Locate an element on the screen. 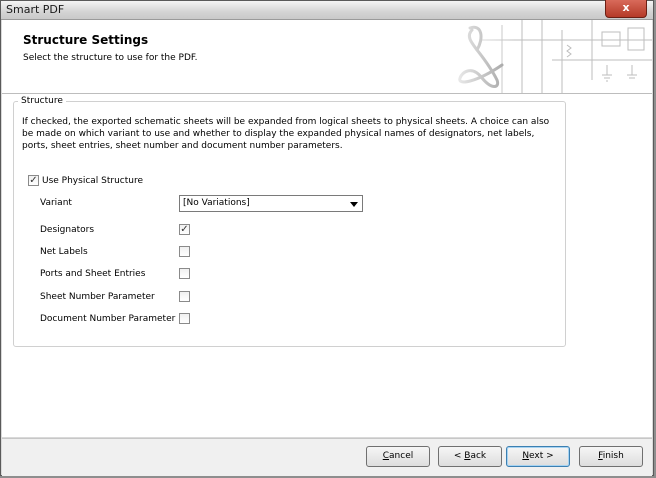  variant-label: Variant is located at coordinates (56, 203).